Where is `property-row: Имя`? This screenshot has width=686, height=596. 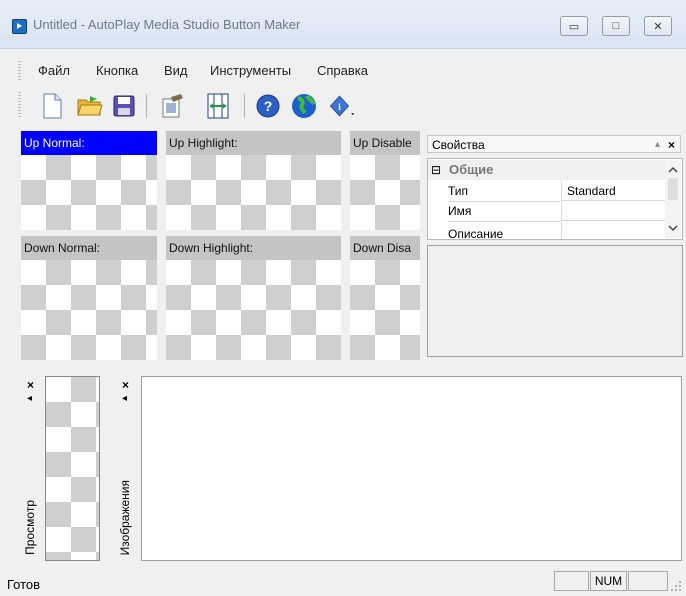
property-row: Имя is located at coordinates (547, 211).